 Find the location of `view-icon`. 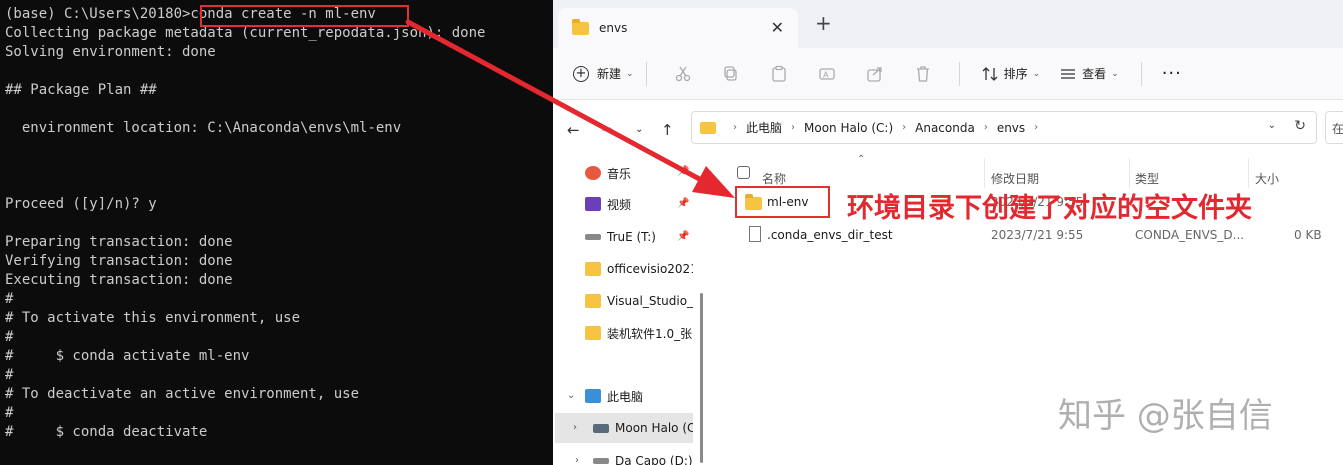

view-icon is located at coordinates (1068, 73).